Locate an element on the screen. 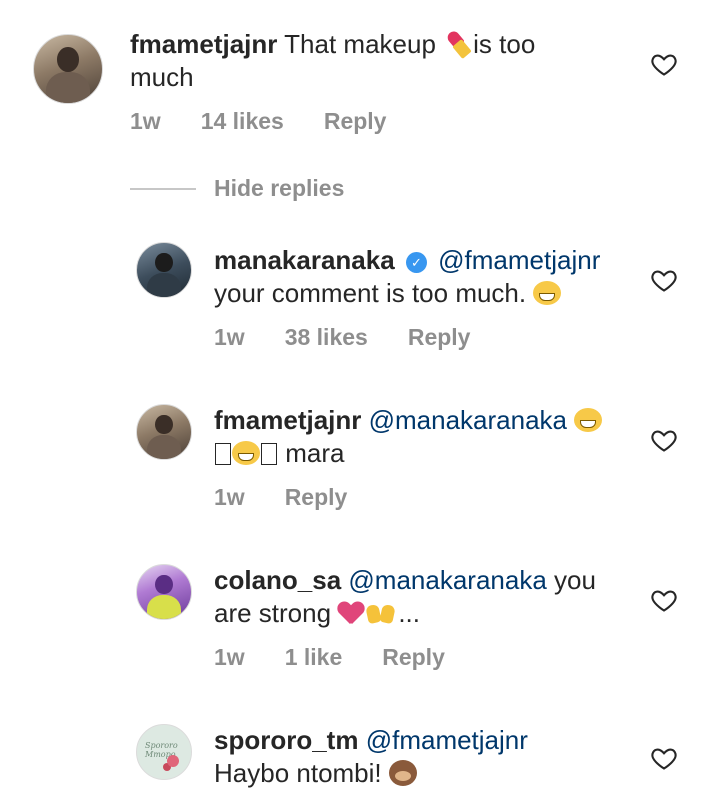  comment-meta: 1w Reply is located at coordinates (300, 497).